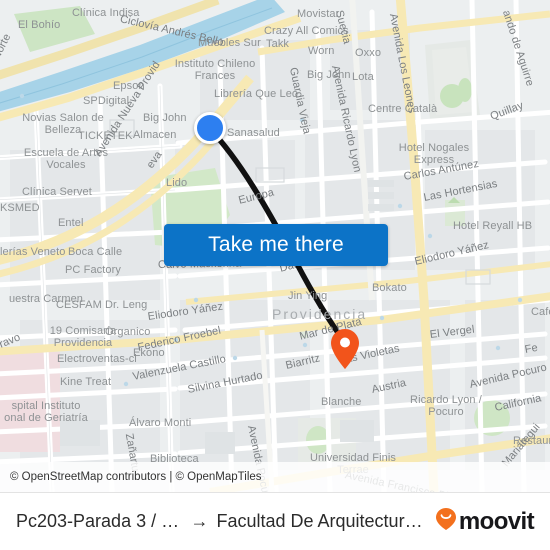  Describe the element at coordinates (496, 521) in the screenshot. I see `moovit-wordmark: moovit` at that location.